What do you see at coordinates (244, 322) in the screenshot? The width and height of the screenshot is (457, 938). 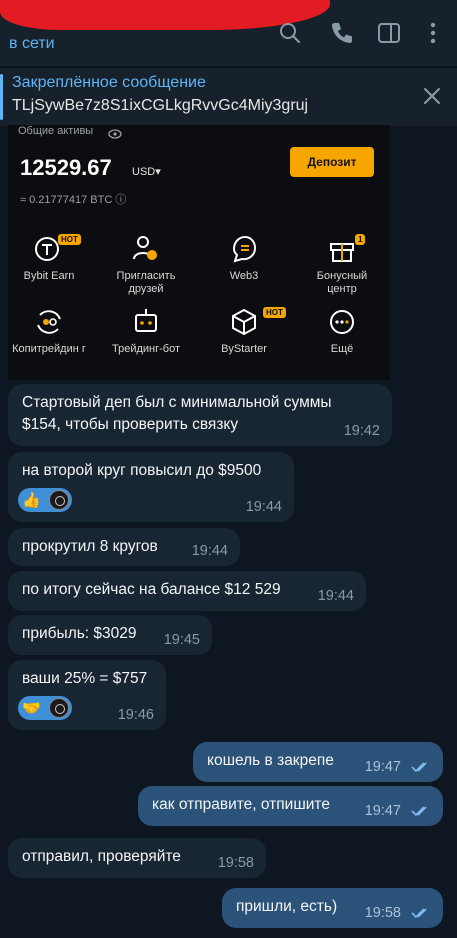 I see `cube-icon` at bounding box center [244, 322].